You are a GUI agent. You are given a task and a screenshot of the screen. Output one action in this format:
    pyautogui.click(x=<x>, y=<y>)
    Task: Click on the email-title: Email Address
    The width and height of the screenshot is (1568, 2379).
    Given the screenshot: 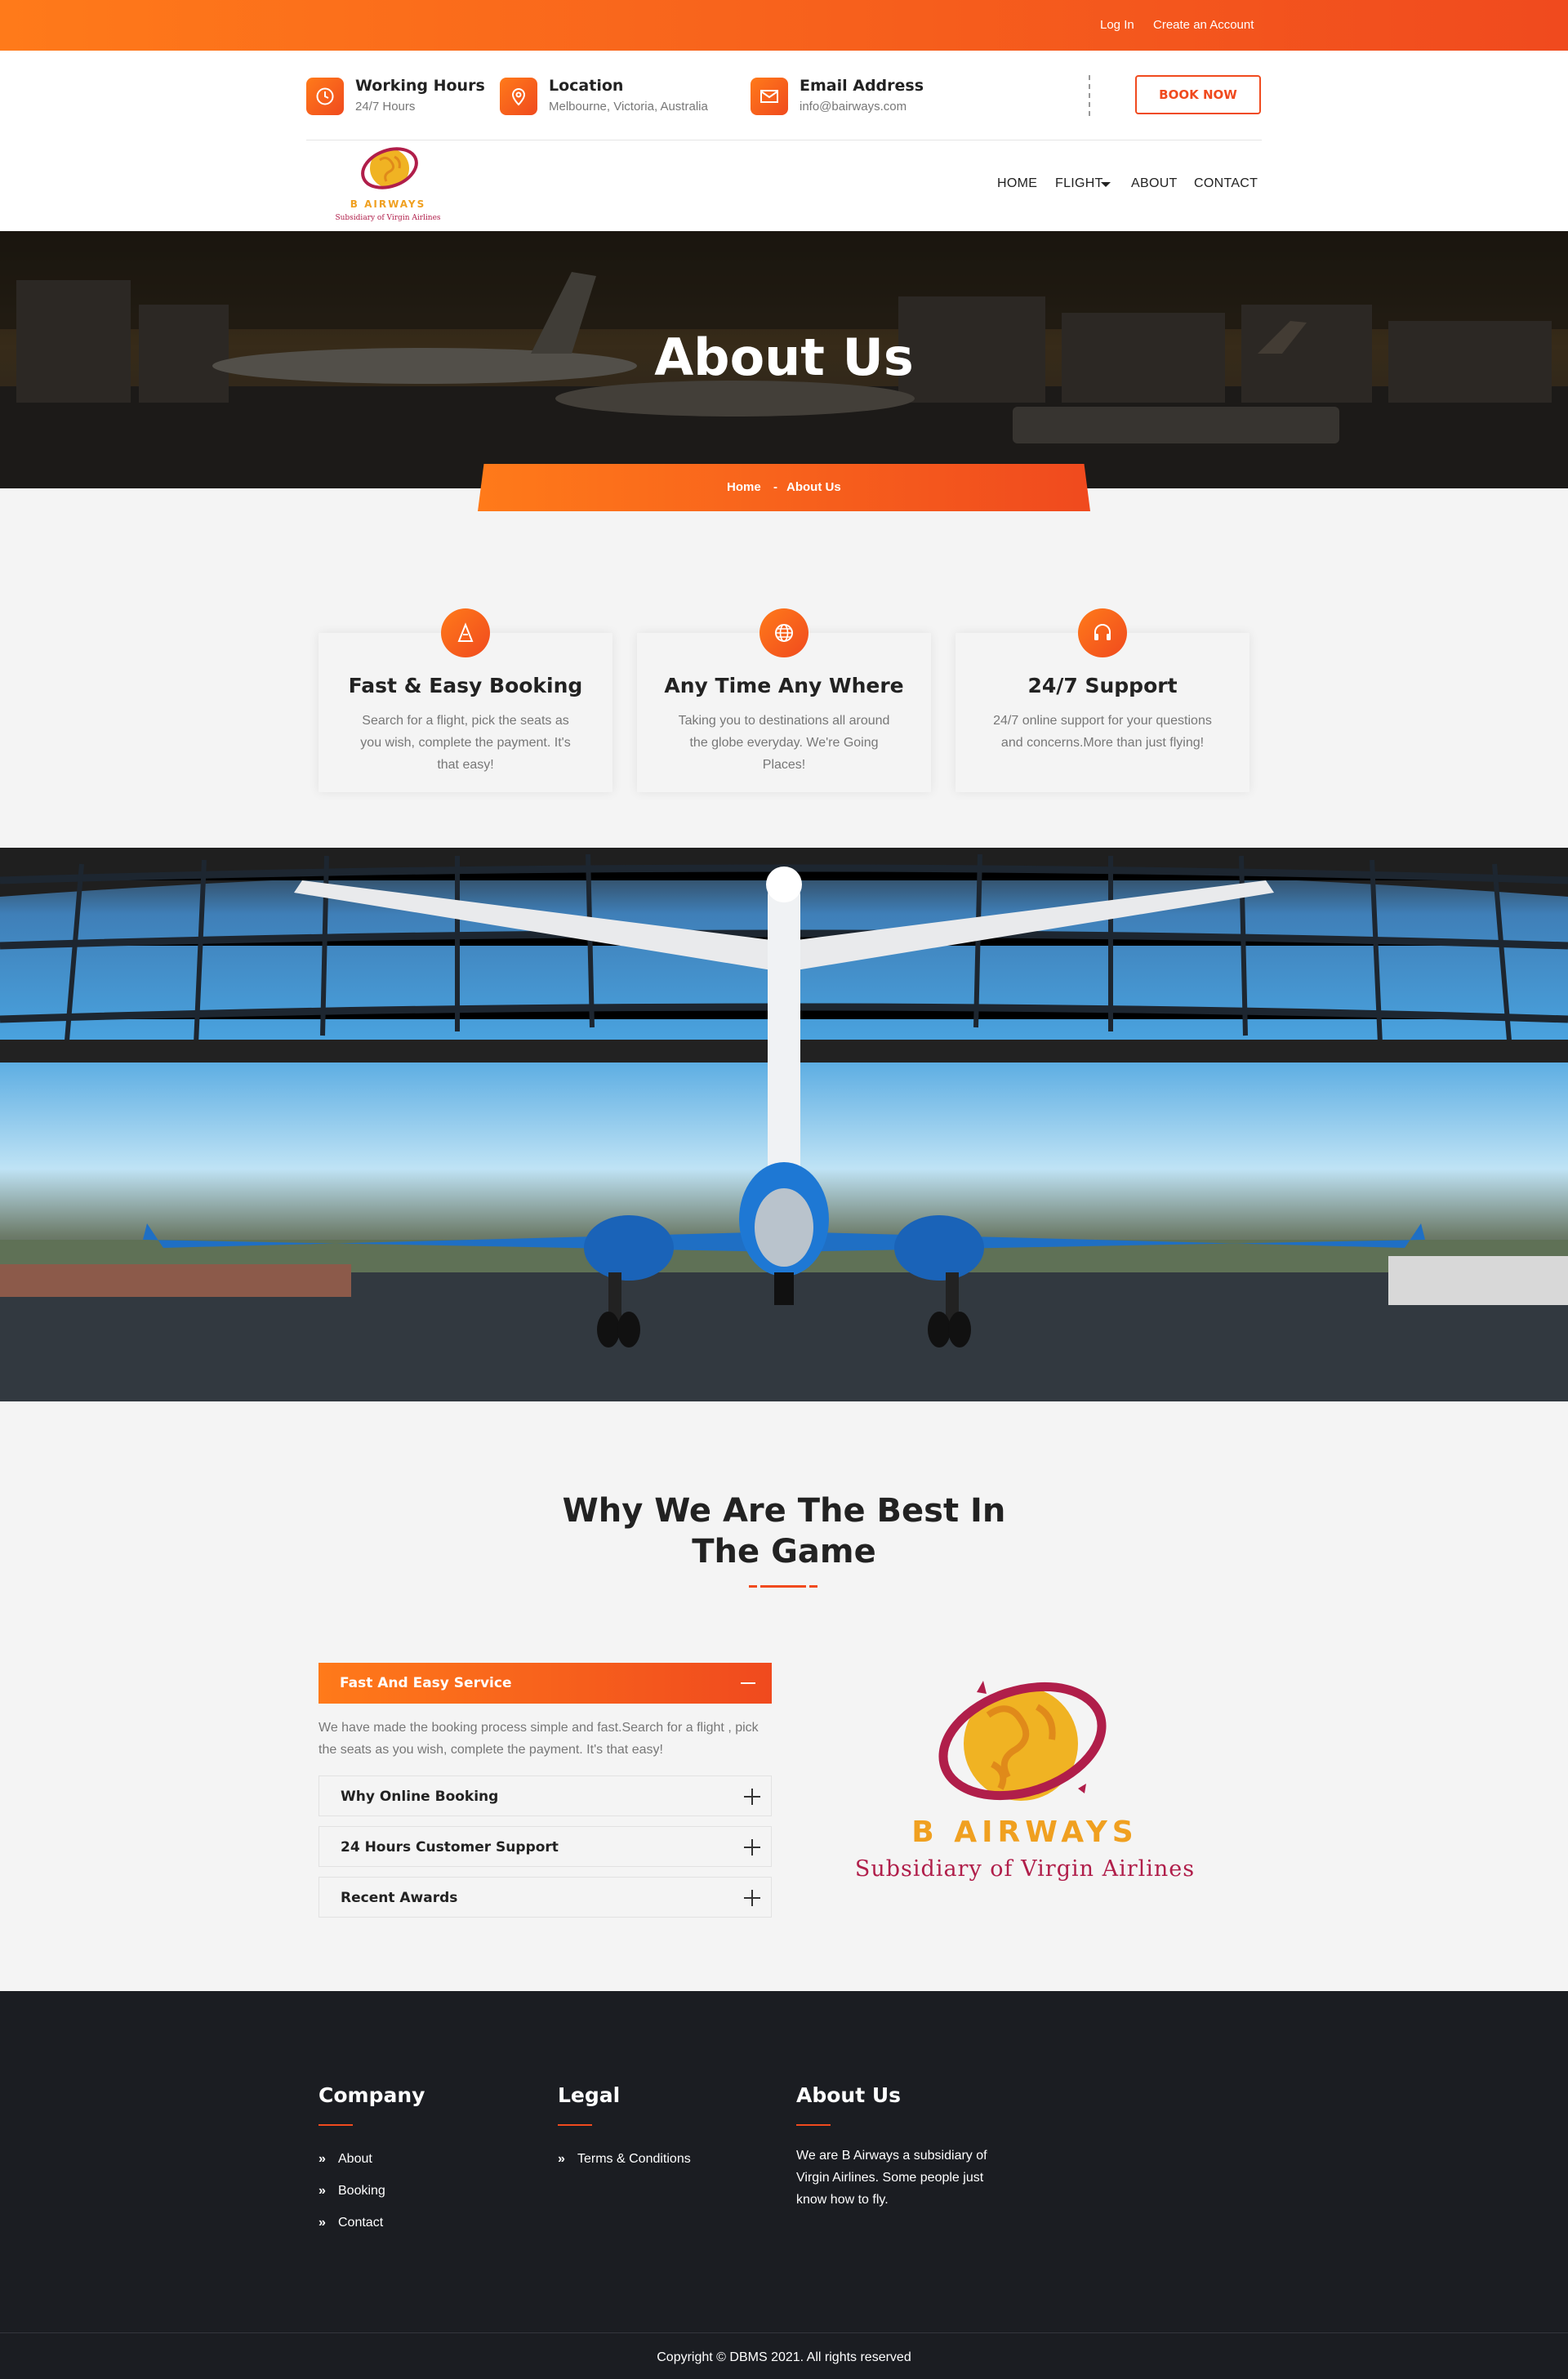 What is the action you would take?
    pyautogui.click(x=862, y=86)
    